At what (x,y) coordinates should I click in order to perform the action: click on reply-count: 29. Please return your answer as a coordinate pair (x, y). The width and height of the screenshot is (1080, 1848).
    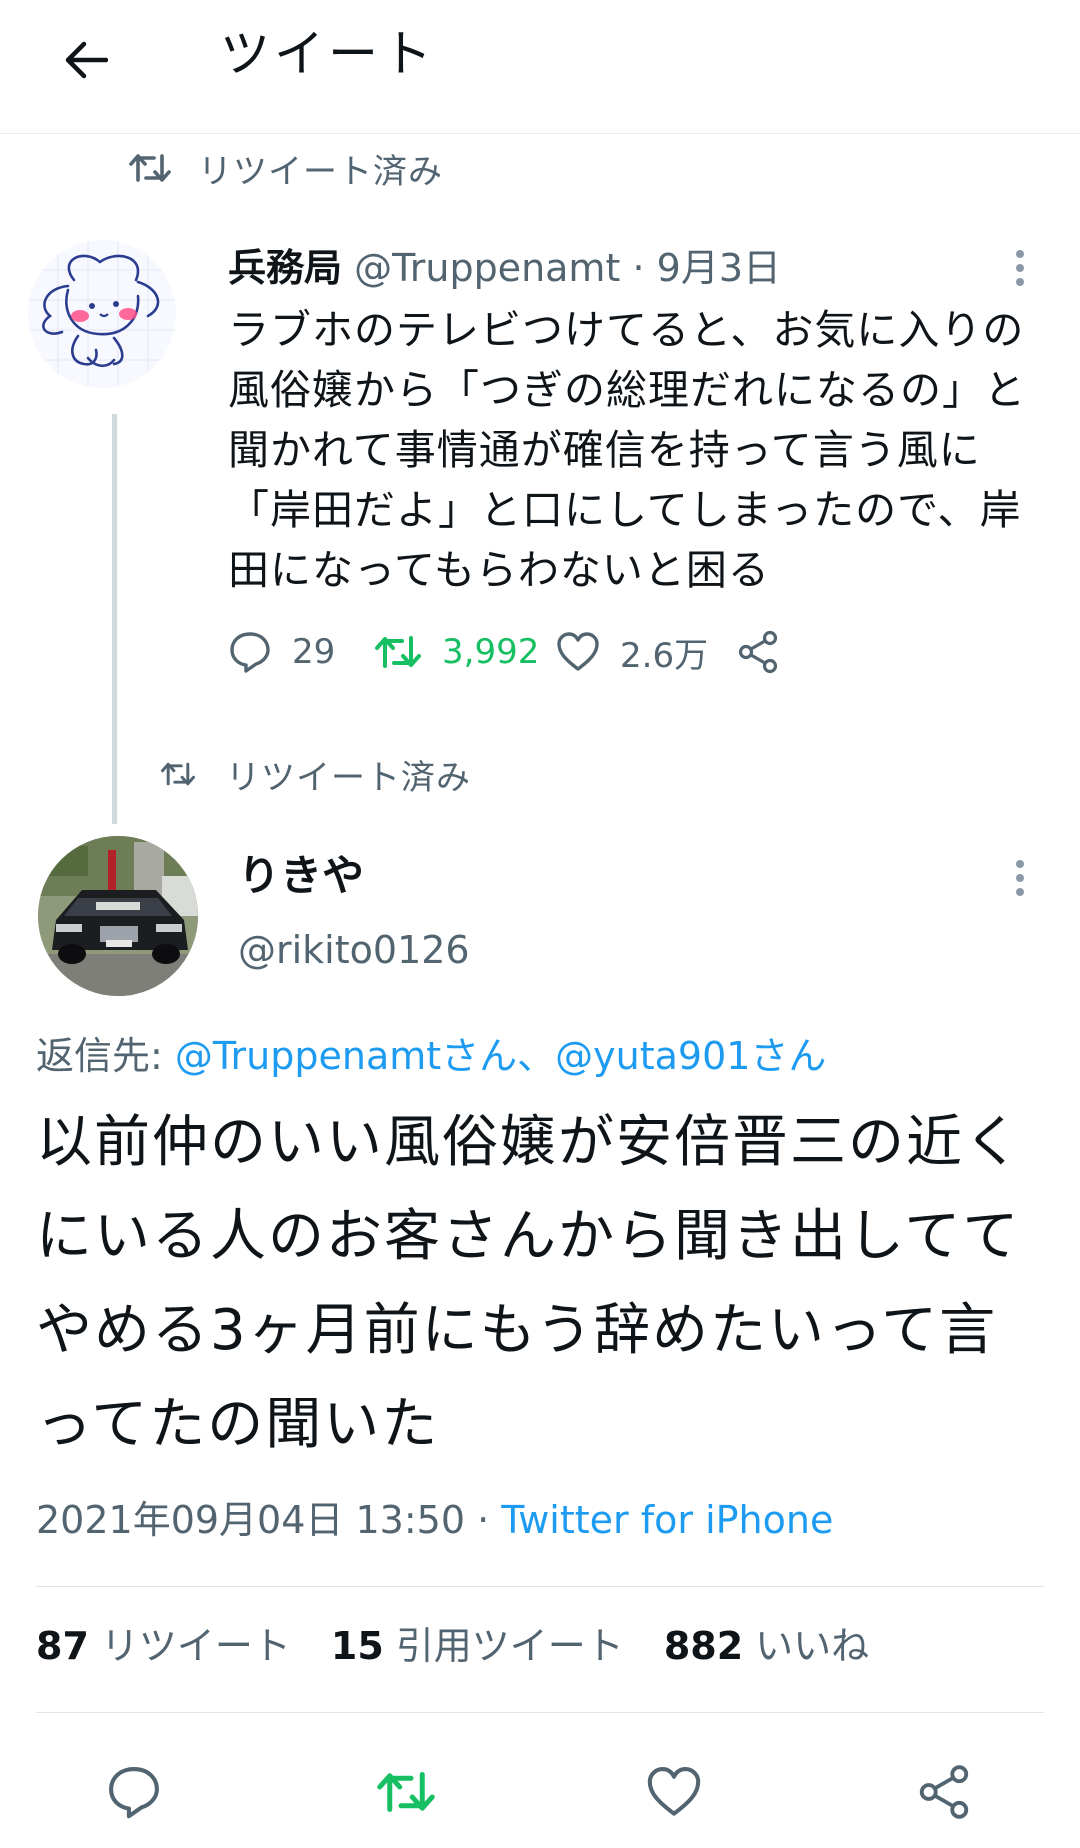
    Looking at the image, I should click on (314, 652).